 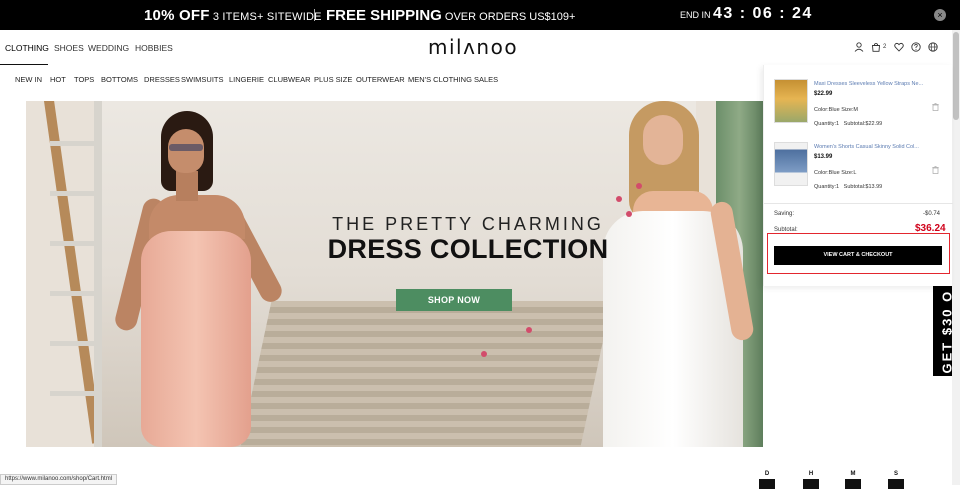 I want to click on scrollbar-thumb, so click(x=956, y=76).